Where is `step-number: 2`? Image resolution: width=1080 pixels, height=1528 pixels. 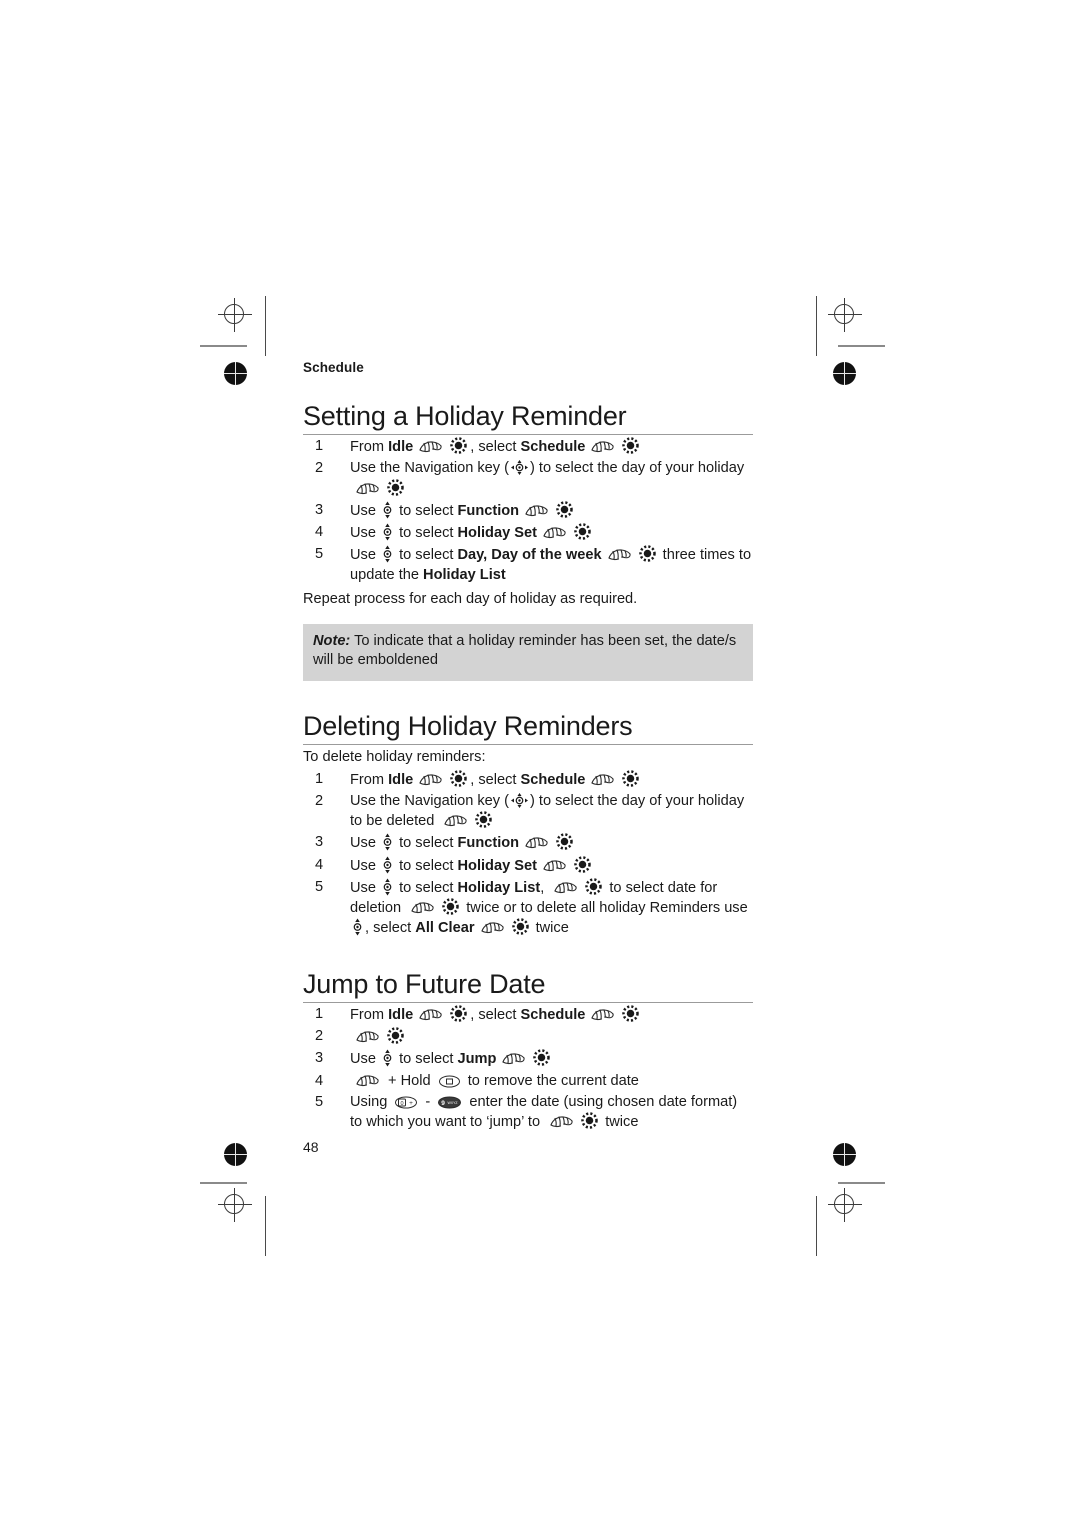
step-number: 2 is located at coordinates (319, 800).